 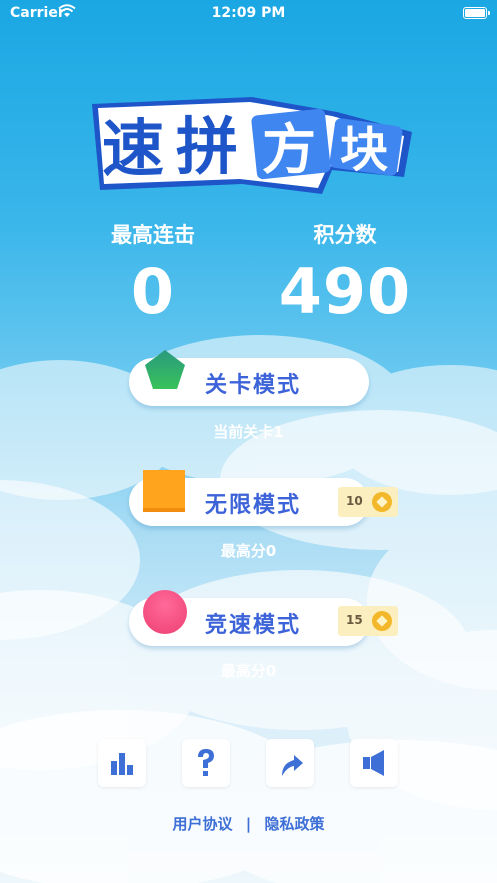 I want to click on status-bar: Carrier 12:09 PM, so click(x=248, y=13).